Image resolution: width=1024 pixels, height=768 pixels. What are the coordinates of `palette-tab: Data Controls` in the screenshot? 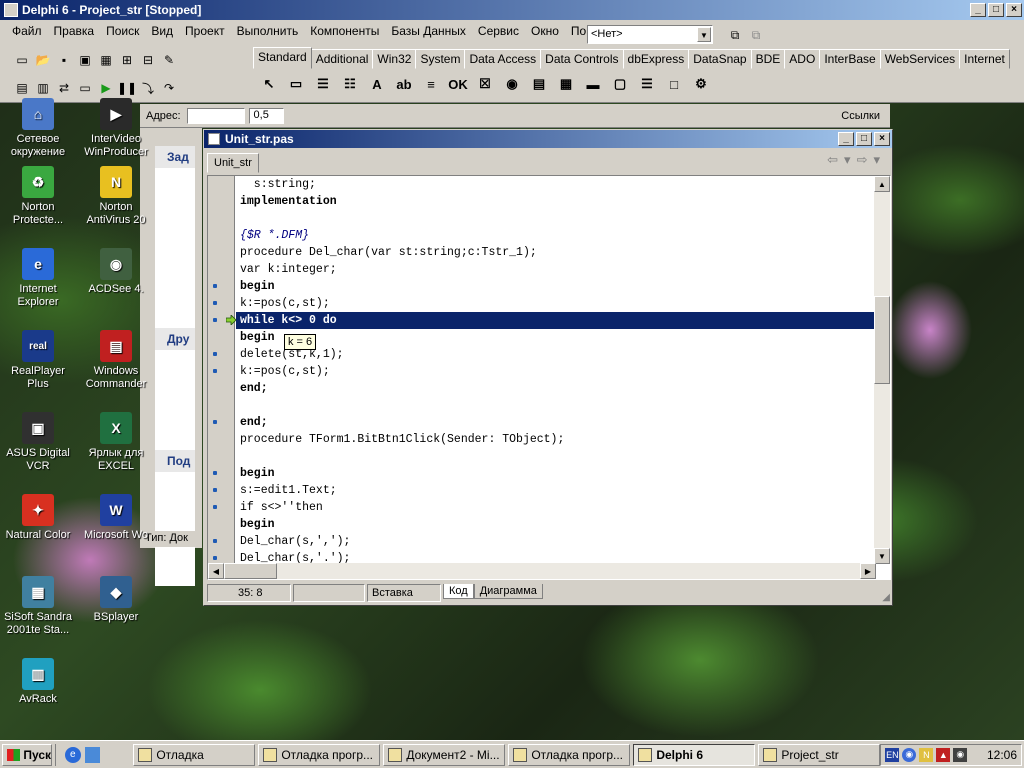 It's located at (582, 59).